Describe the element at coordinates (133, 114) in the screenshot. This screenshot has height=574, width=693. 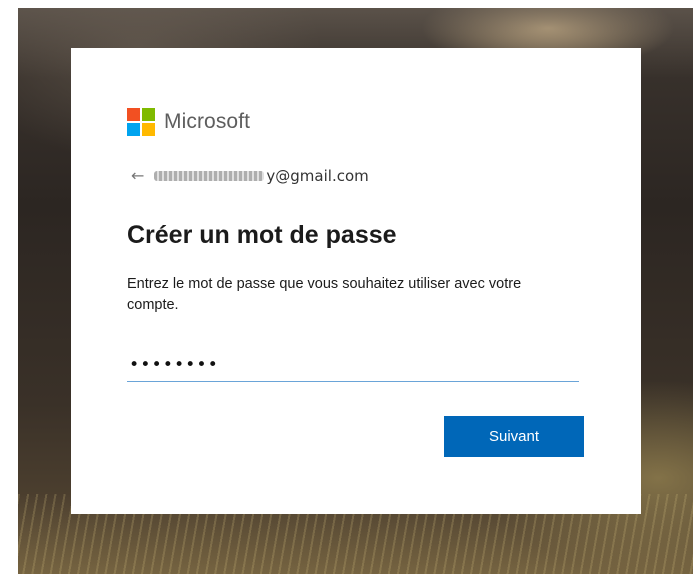
I see `logo-square-red` at that location.